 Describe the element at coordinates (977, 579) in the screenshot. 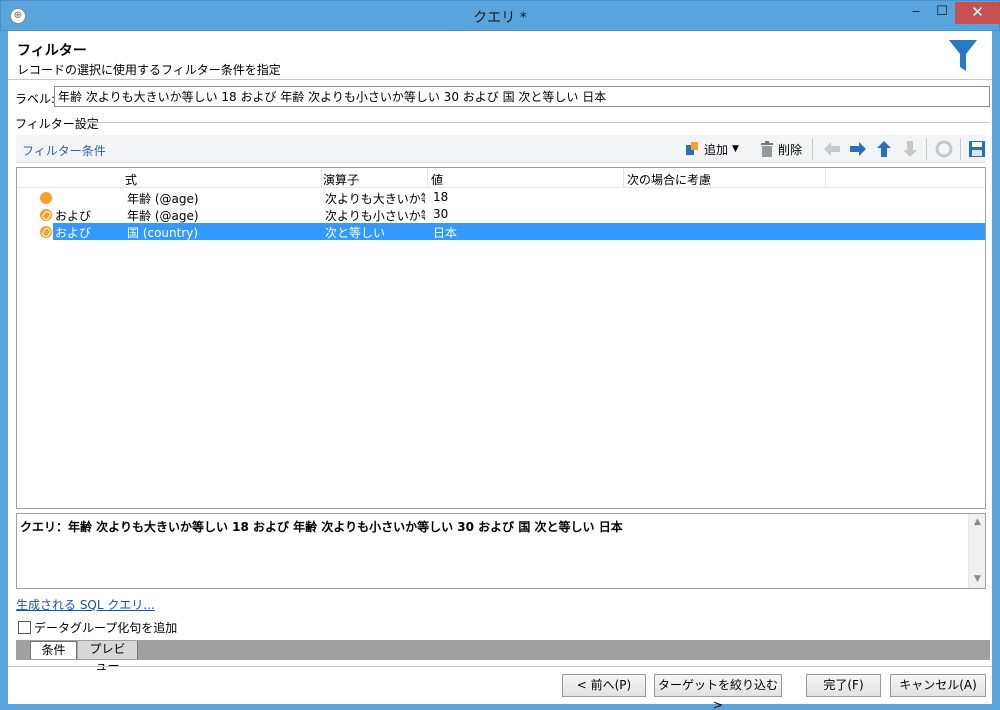

I see `scroll-down-icon: ▼` at that location.